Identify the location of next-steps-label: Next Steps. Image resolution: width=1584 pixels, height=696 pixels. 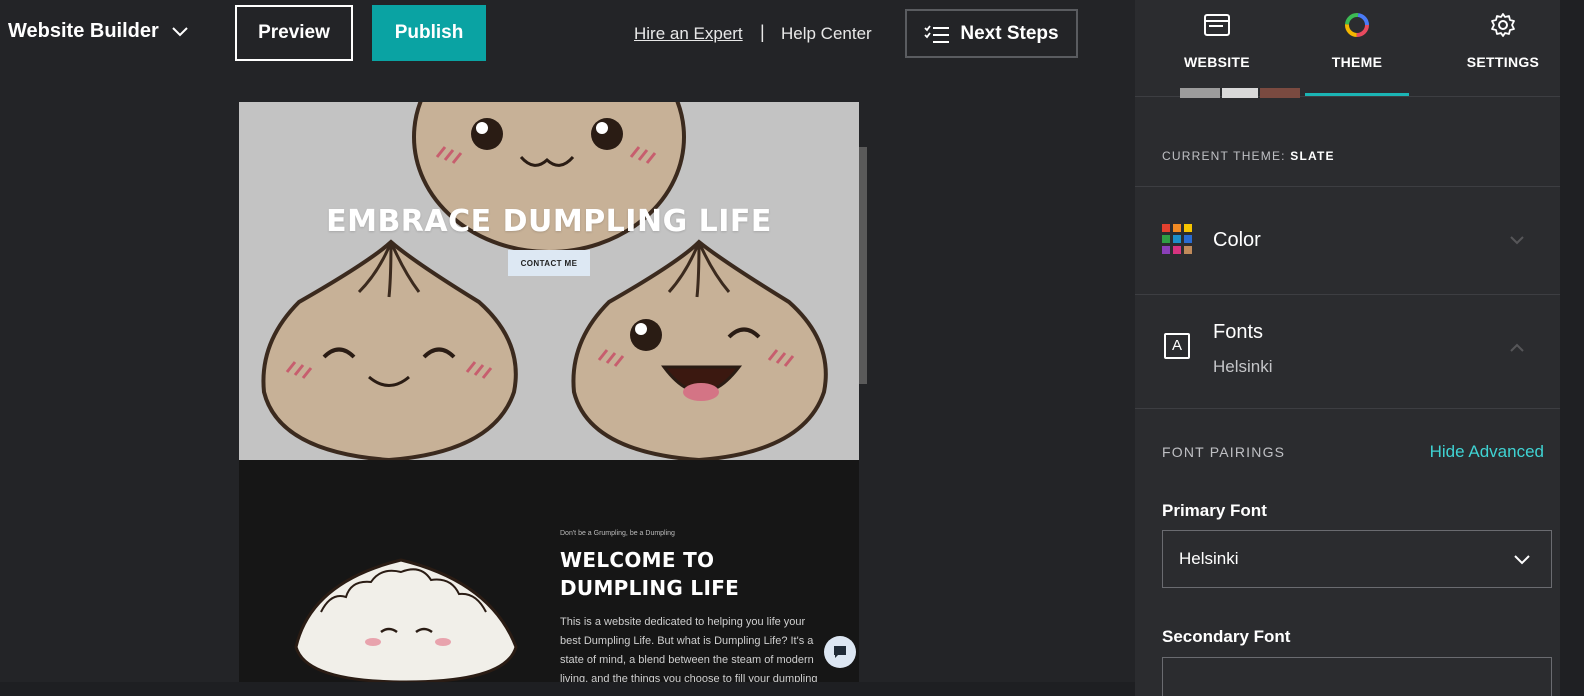
(1009, 33).